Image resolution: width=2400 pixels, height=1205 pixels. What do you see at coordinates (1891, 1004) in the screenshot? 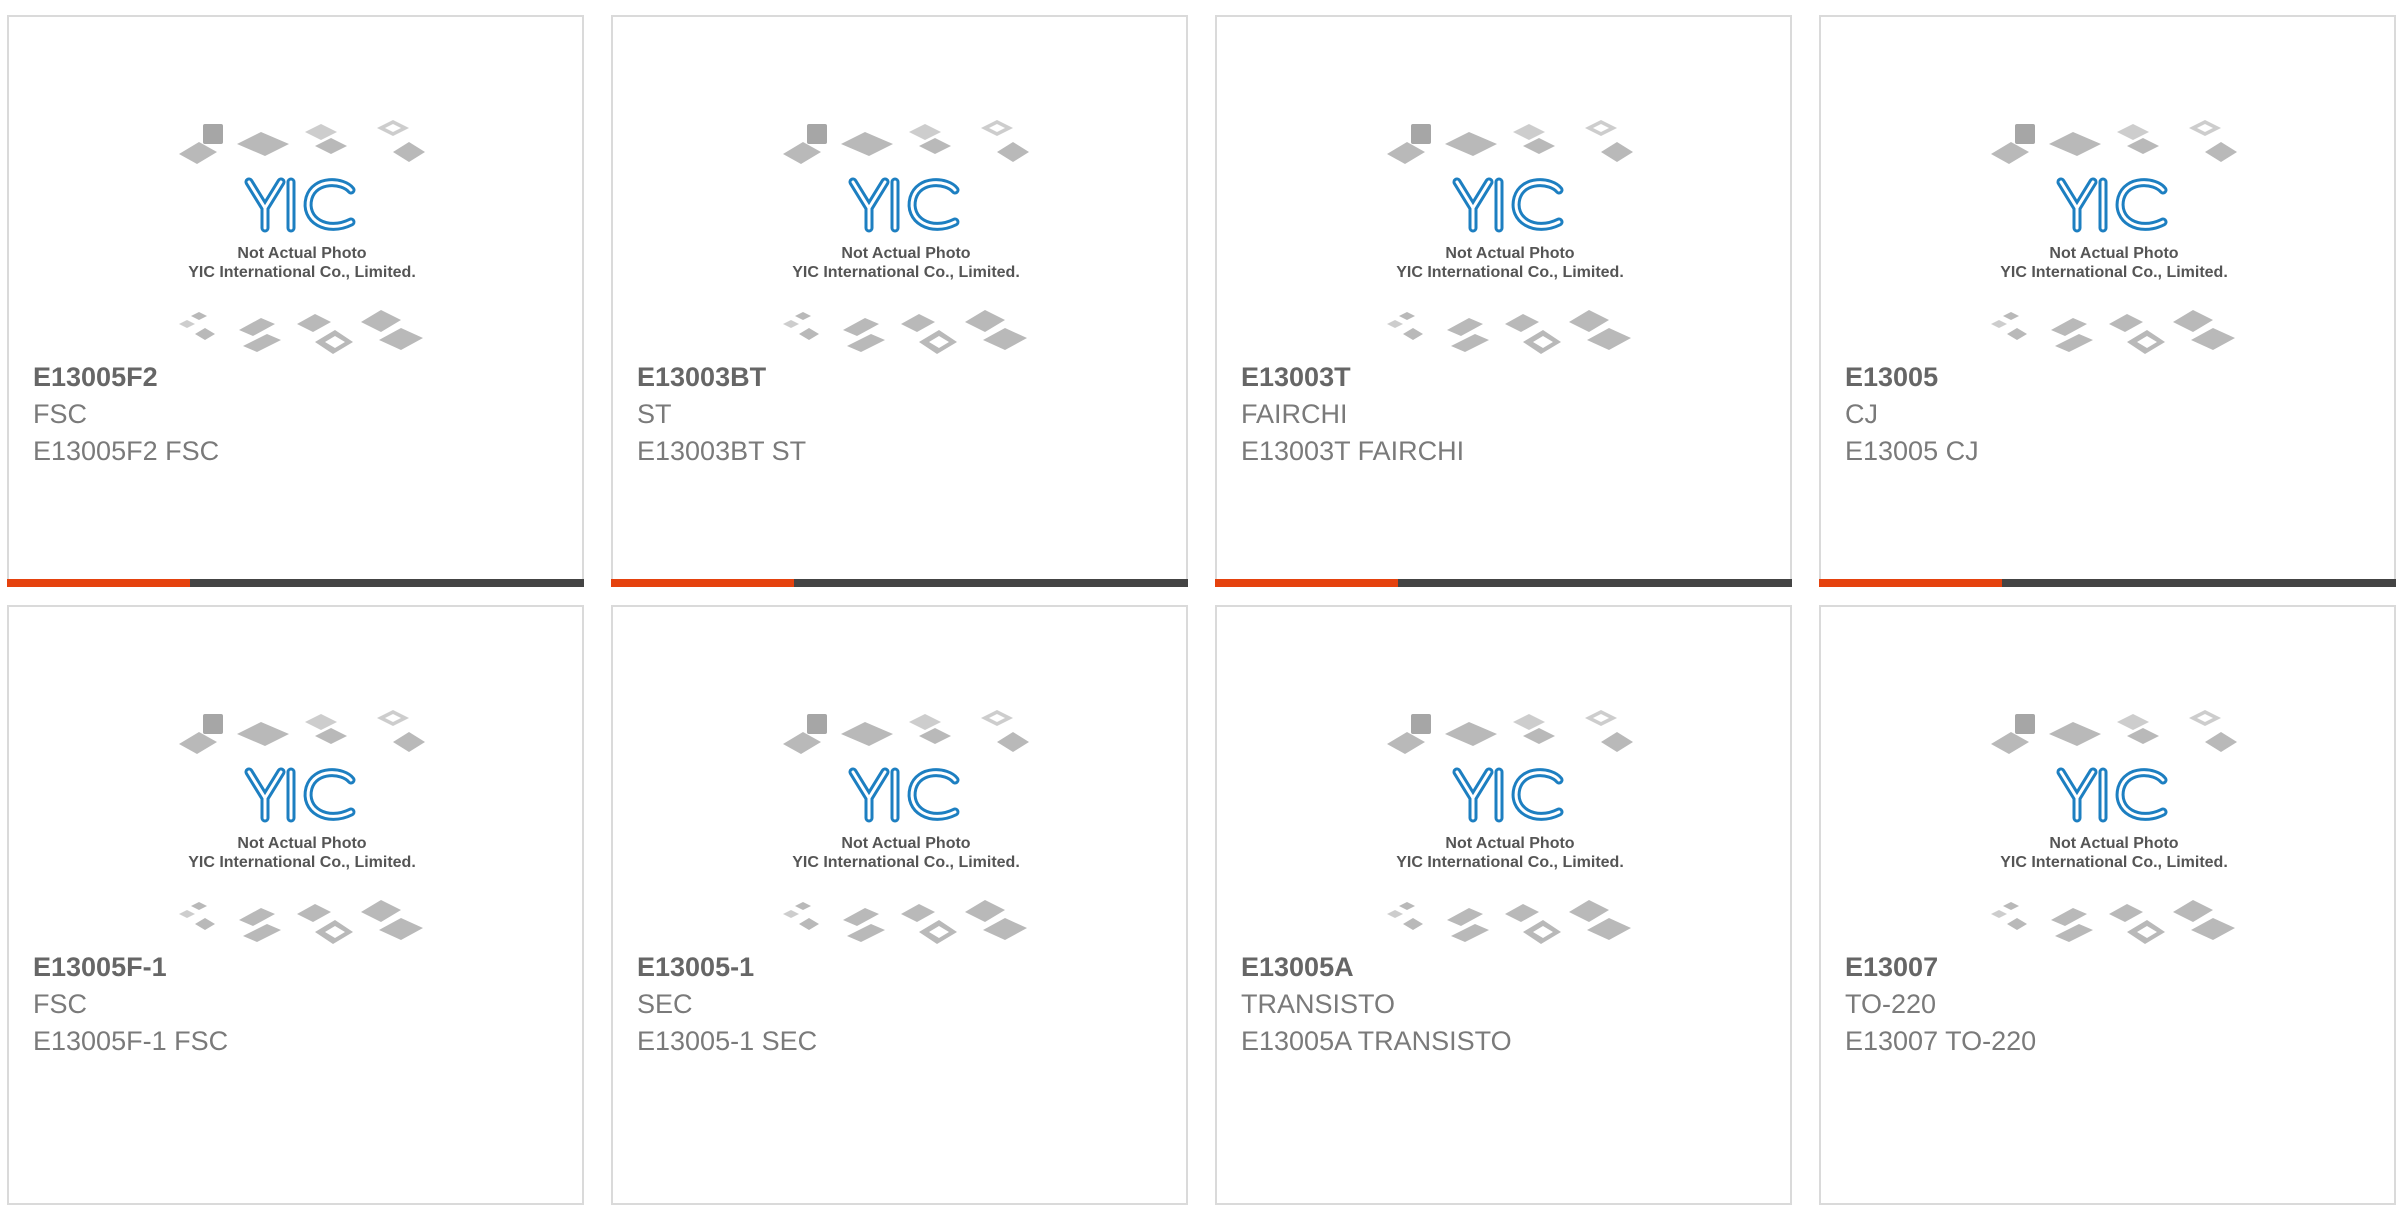
I see `manufacturer: TO-220` at bounding box center [1891, 1004].